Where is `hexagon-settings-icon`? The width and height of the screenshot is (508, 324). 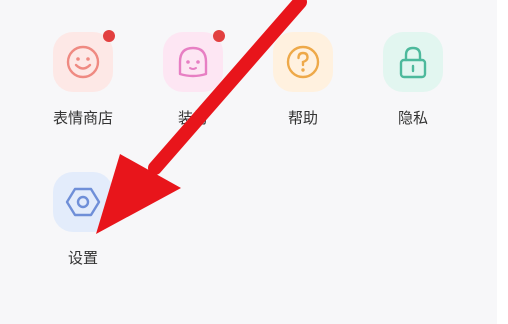 hexagon-settings-icon is located at coordinates (83, 202).